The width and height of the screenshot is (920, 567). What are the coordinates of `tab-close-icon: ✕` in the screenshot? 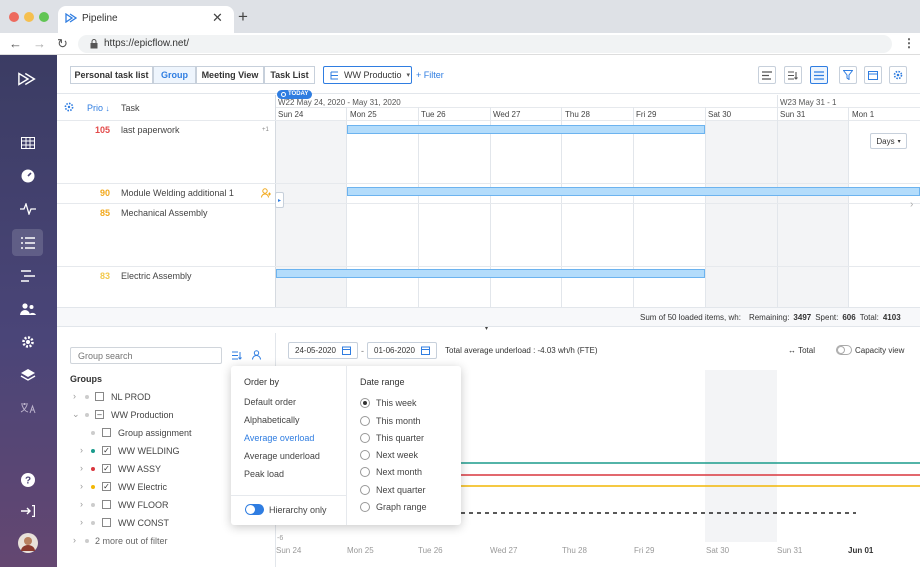 It's located at (217, 18).